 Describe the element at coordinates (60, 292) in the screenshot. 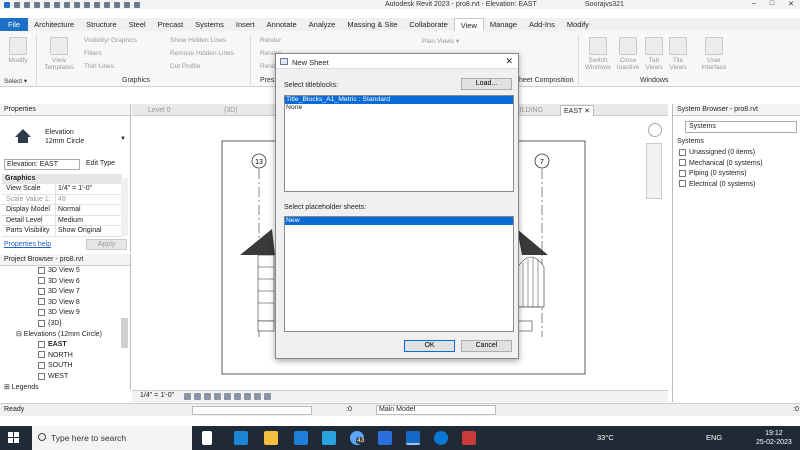

I see `tree-item: 3D View 7` at that location.